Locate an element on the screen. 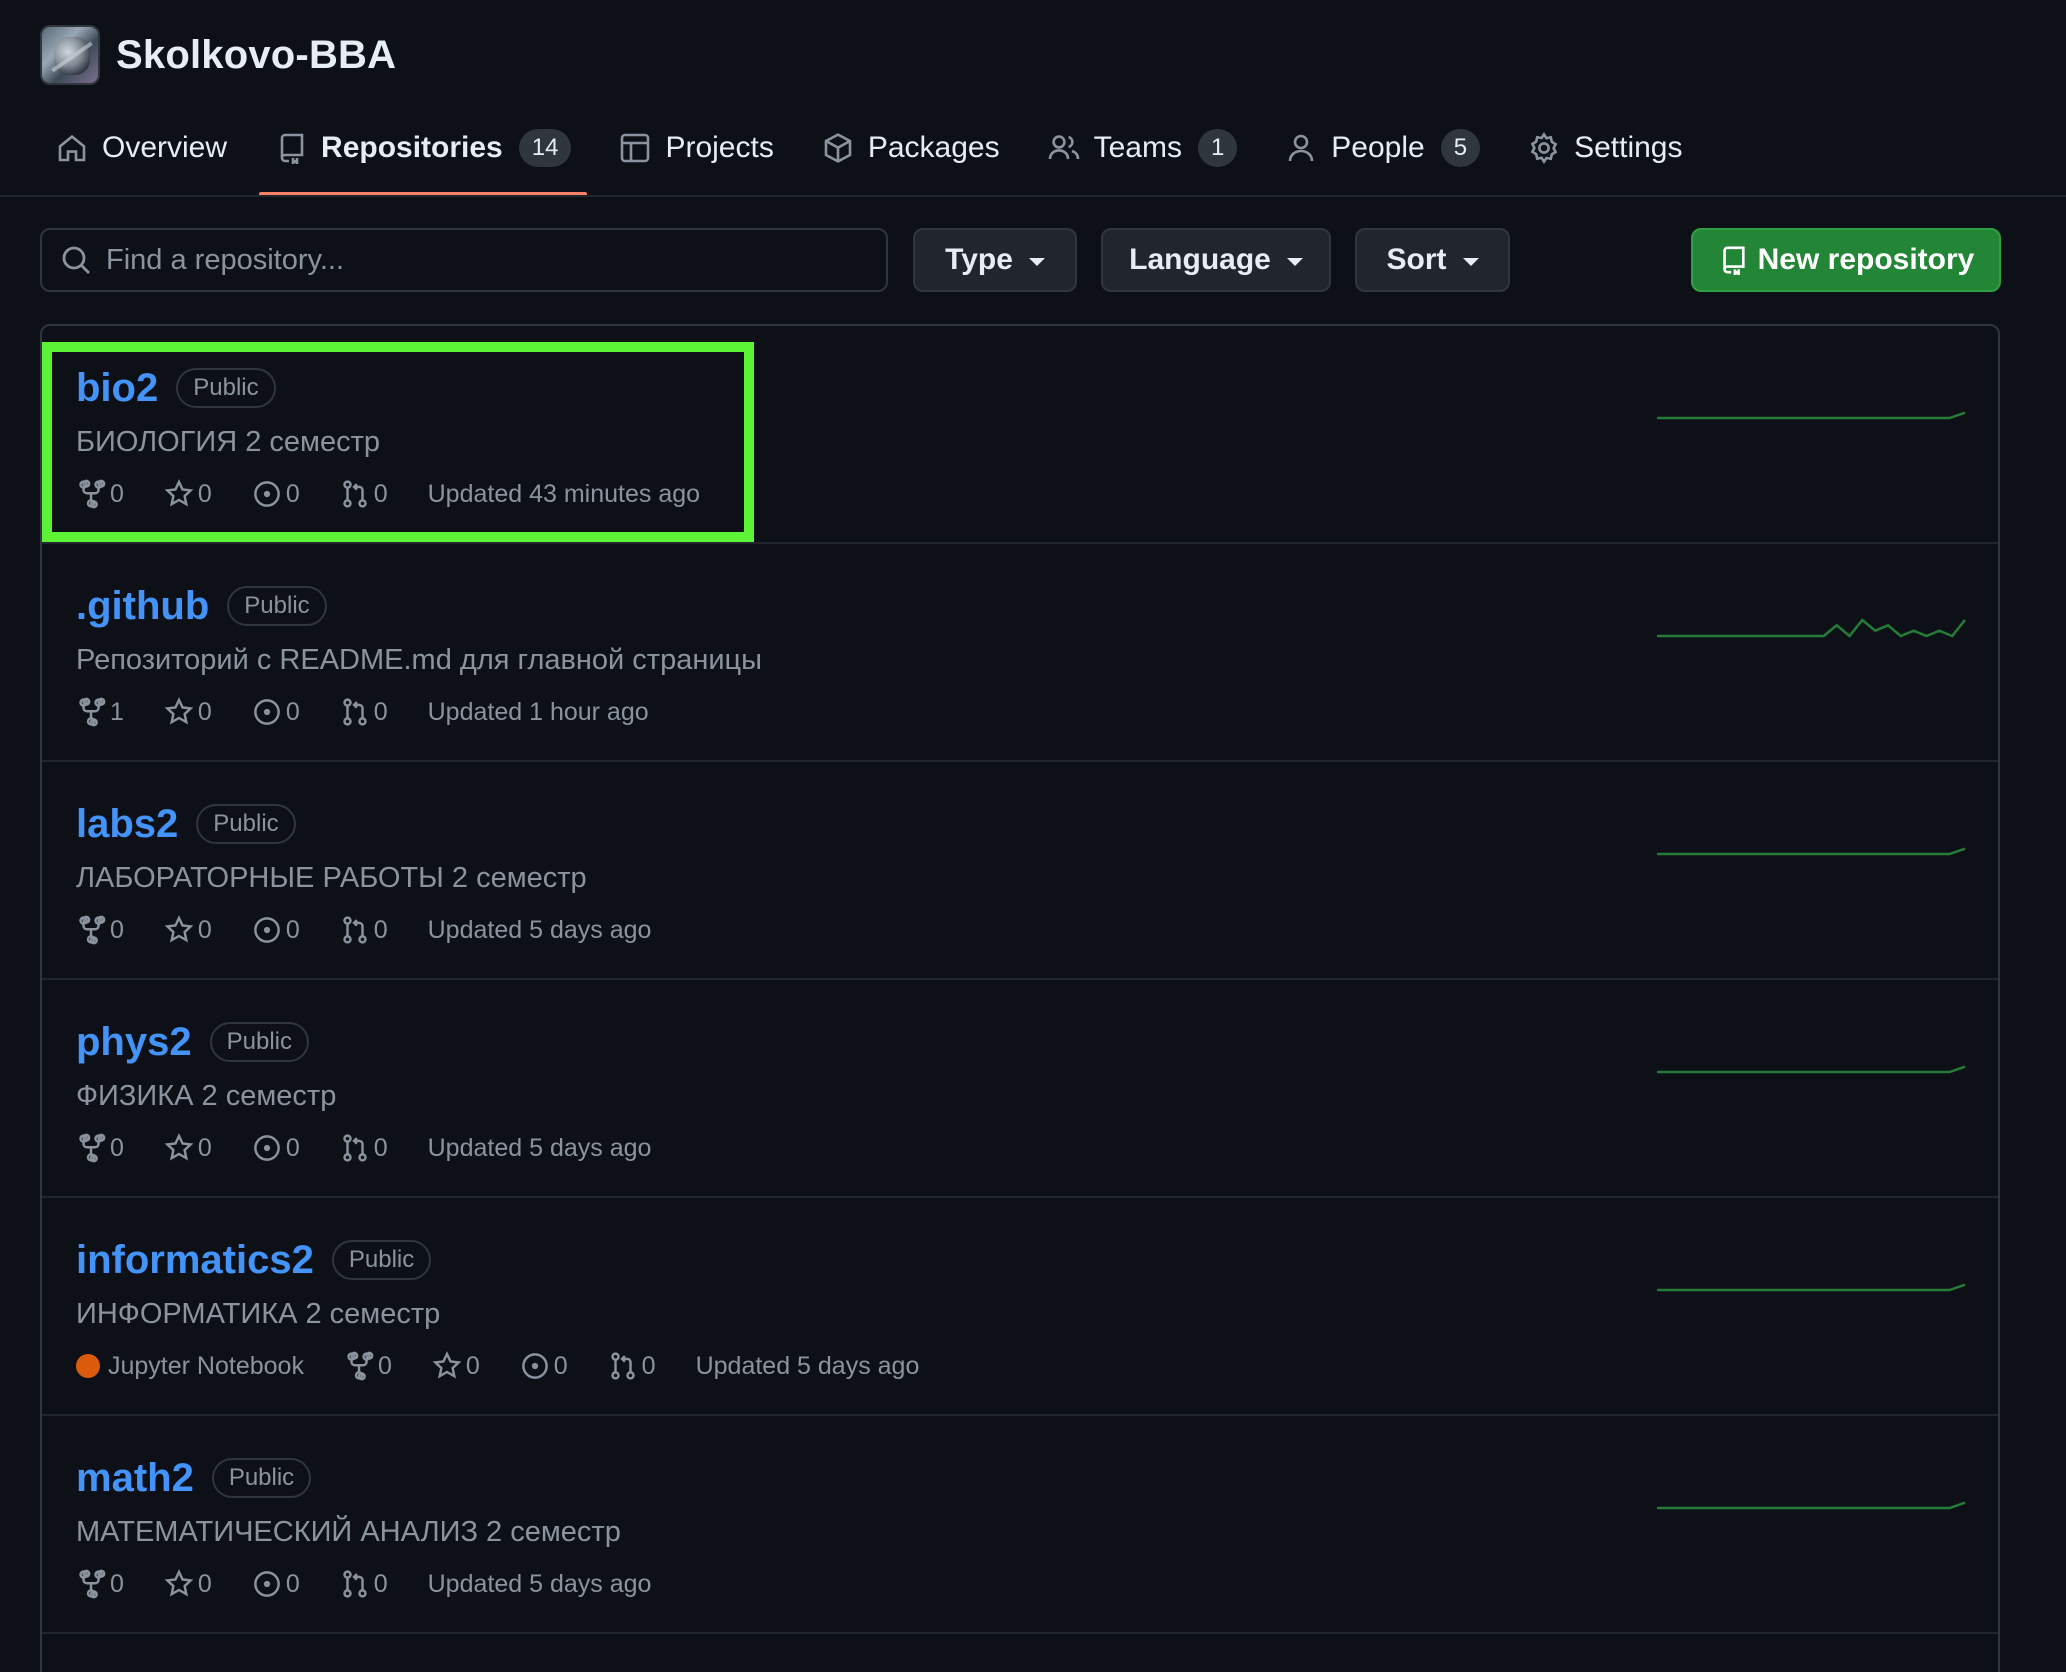  type-filter-button: Type is located at coordinates (995, 260).